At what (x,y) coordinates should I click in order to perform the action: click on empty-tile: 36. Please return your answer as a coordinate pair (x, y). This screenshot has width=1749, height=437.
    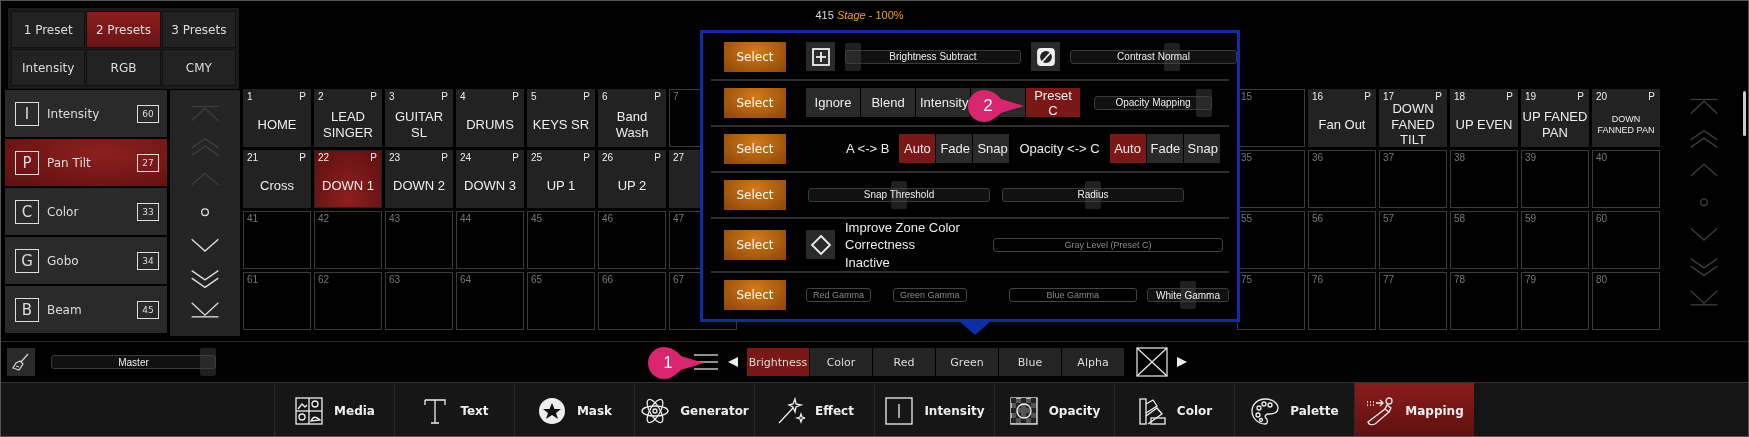
    Looking at the image, I should click on (1342, 179).